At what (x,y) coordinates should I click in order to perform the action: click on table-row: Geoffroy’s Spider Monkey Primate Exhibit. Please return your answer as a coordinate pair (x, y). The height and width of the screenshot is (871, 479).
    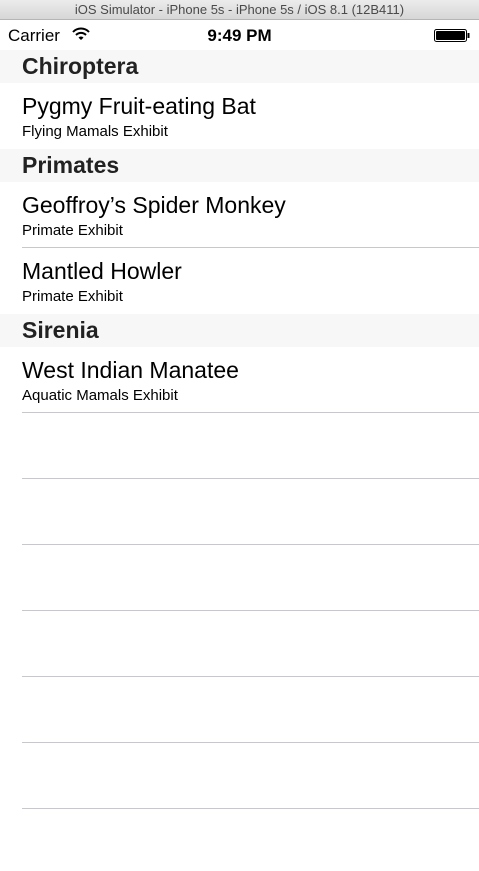
    Looking at the image, I should click on (239, 215).